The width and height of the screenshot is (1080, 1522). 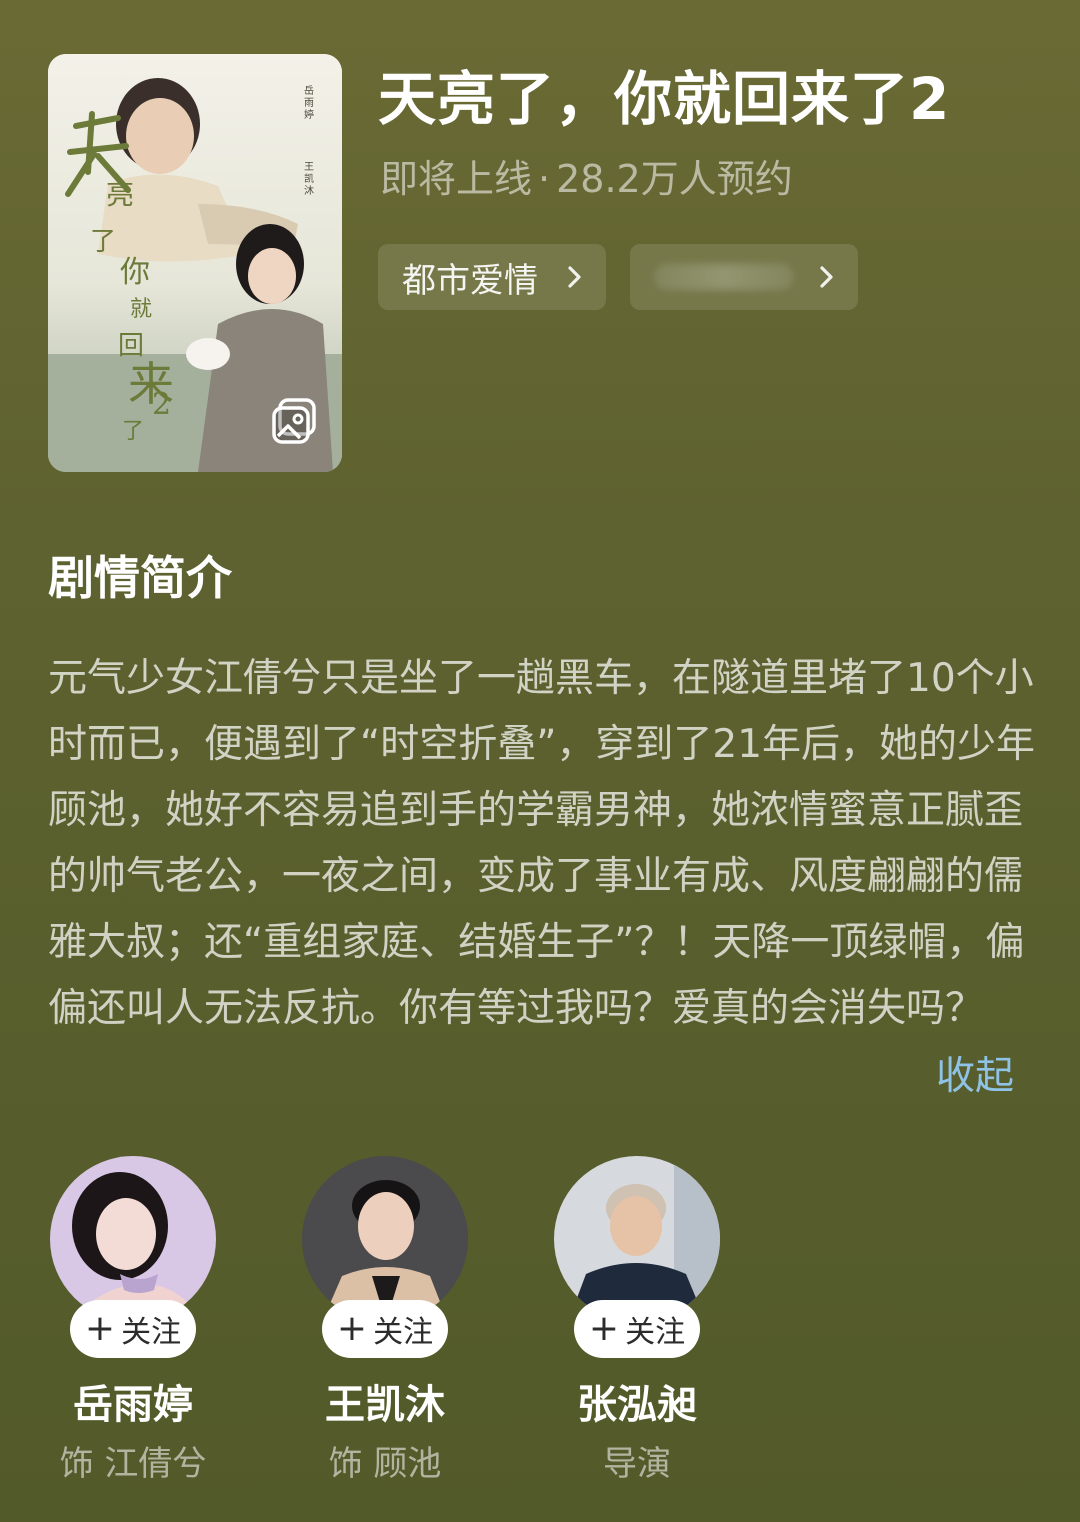 I want to click on cast-member: + 关注 张泓昶 导演, so click(x=637, y=1320).